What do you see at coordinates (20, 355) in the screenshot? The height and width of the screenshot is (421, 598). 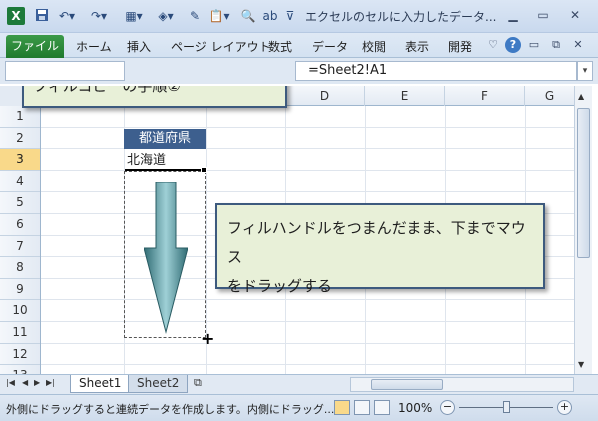 I see `row-header-12: 12` at bounding box center [20, 355].